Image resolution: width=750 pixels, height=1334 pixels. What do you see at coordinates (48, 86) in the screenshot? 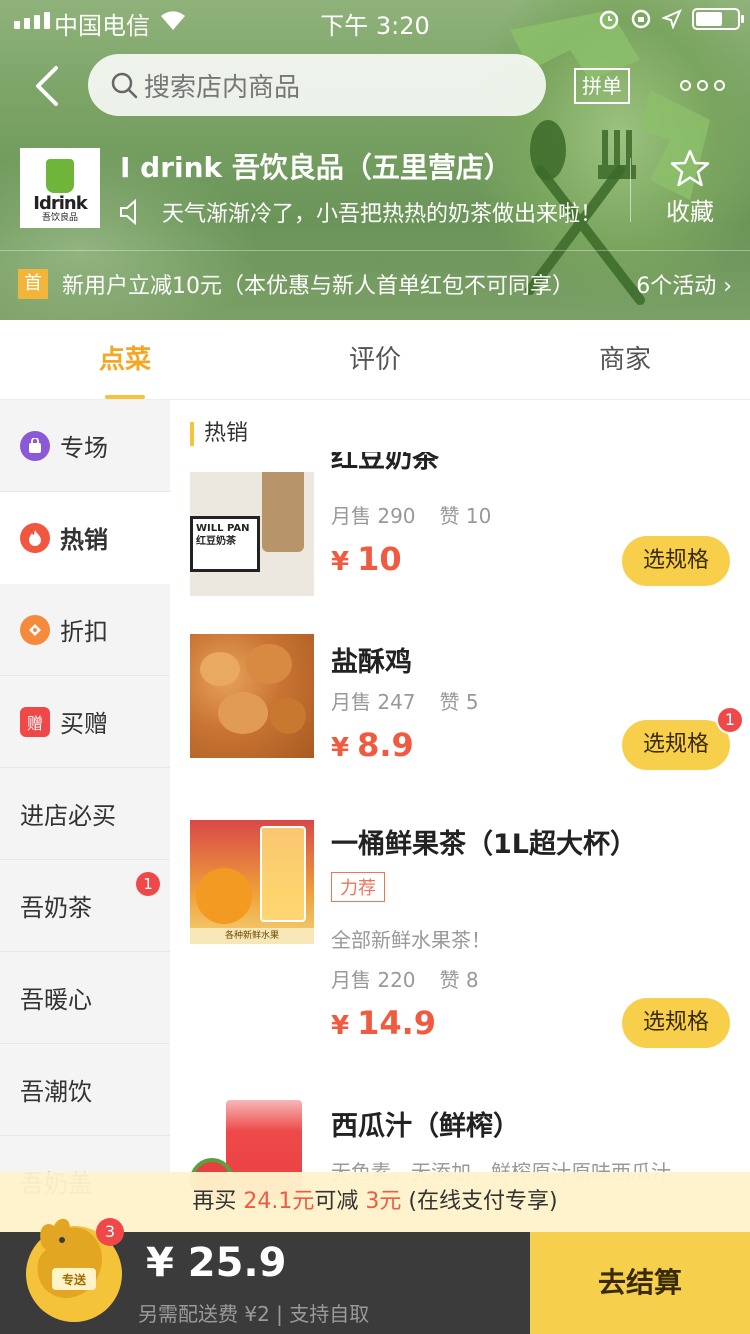
I see `back-arrow-icon` at bounding box center [48, 86].